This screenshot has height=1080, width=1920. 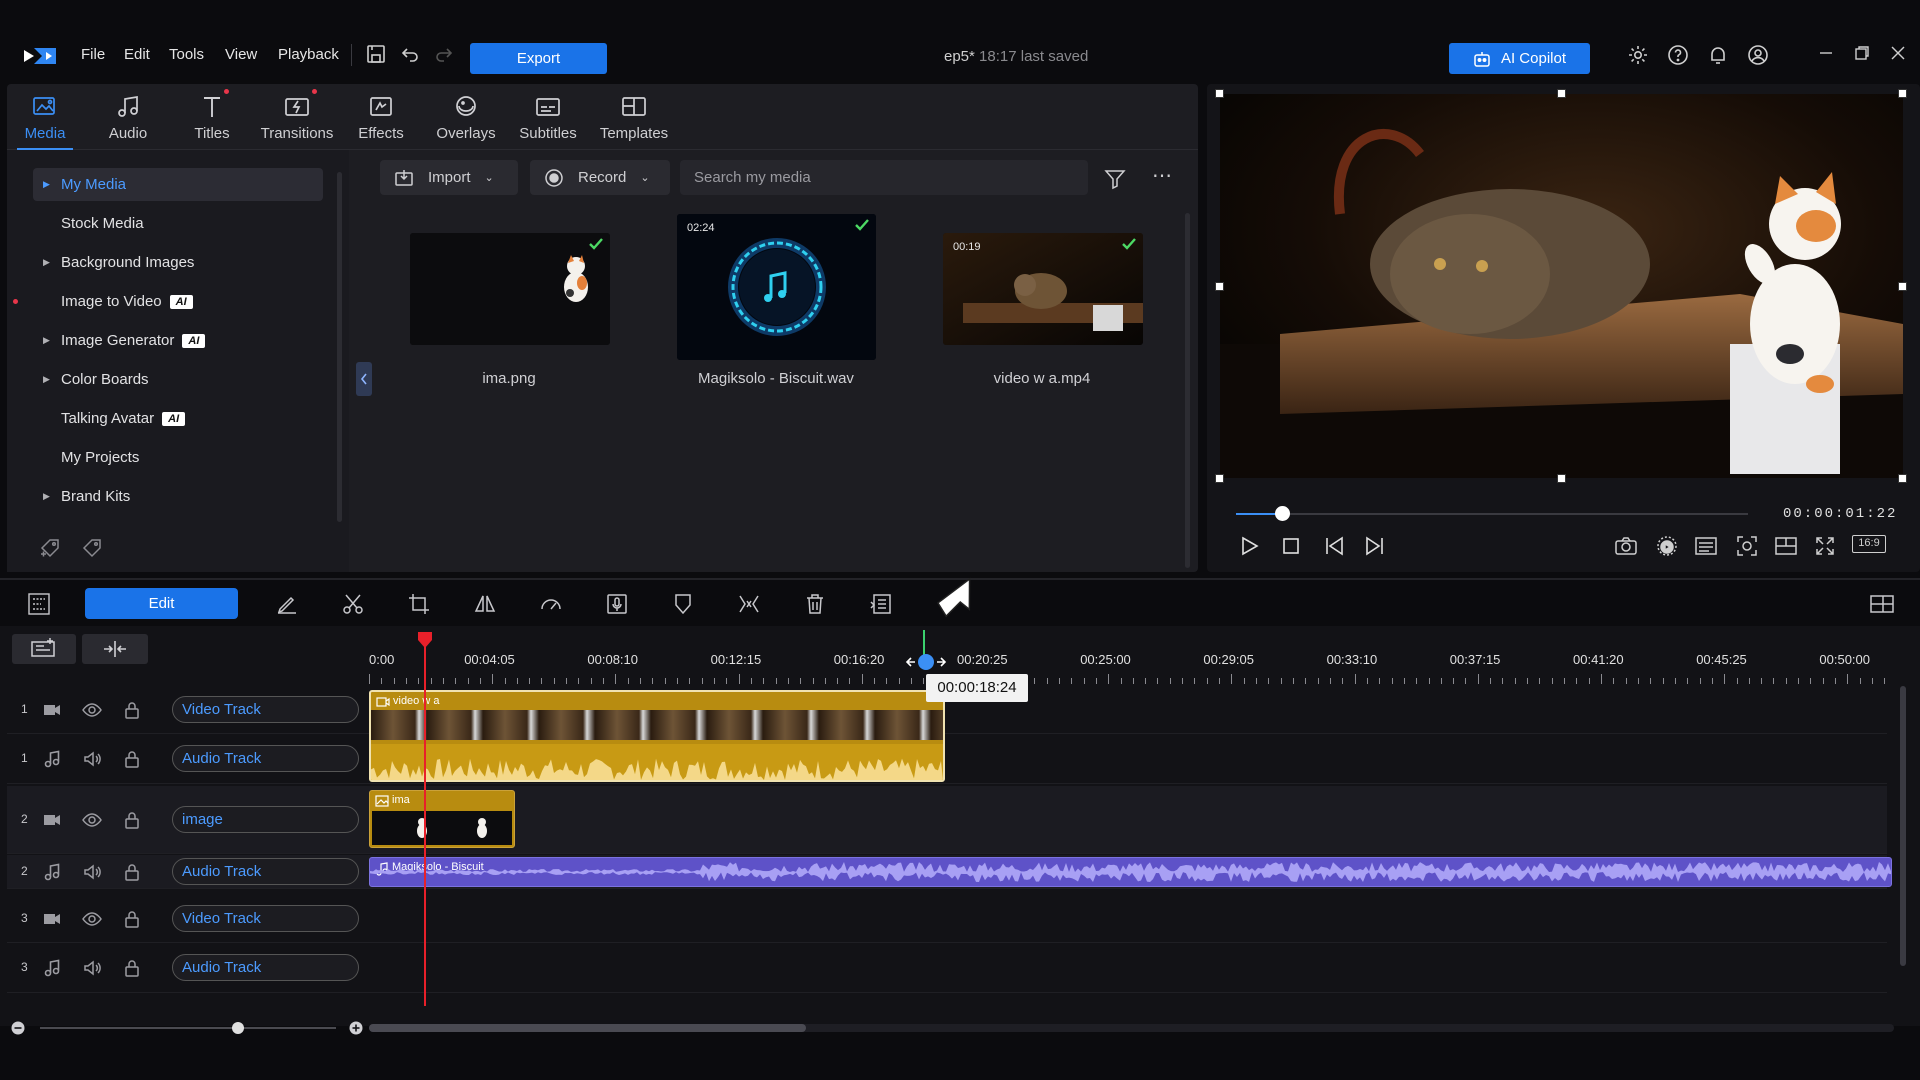 What do you see at coordinates (485, 604) in the screenshot?
I see `flip-icon` at bounding box center [485, 604].